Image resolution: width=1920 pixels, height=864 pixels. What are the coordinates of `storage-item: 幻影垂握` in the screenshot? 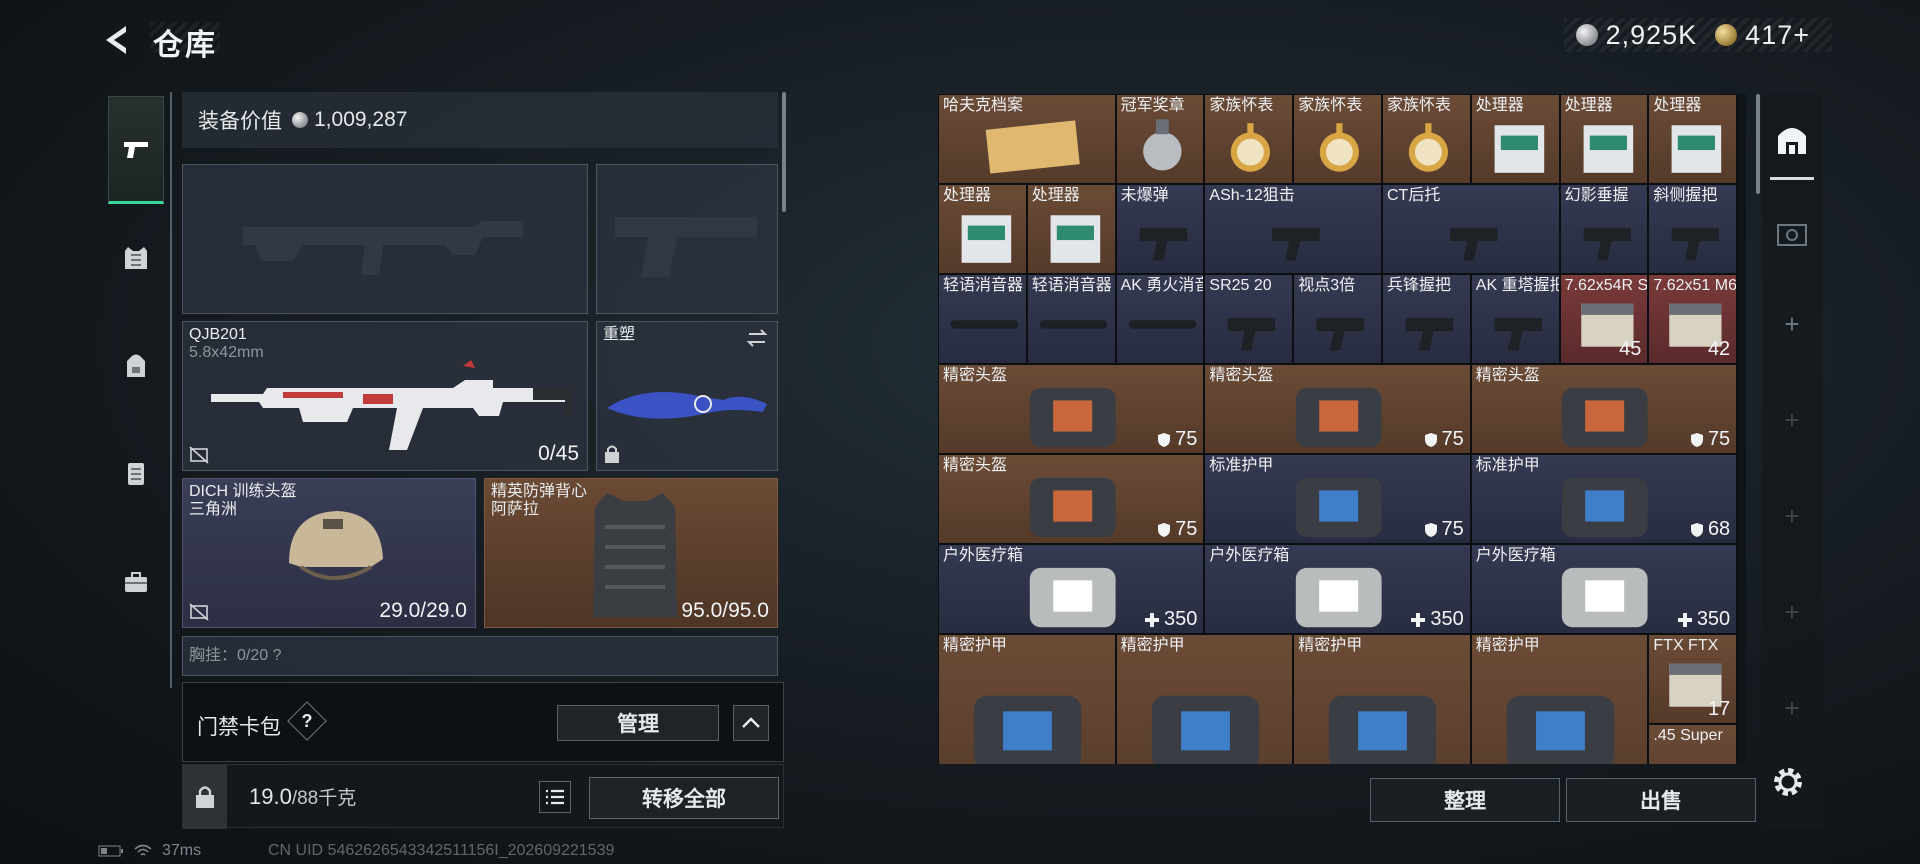 It's located at (1604, 229).